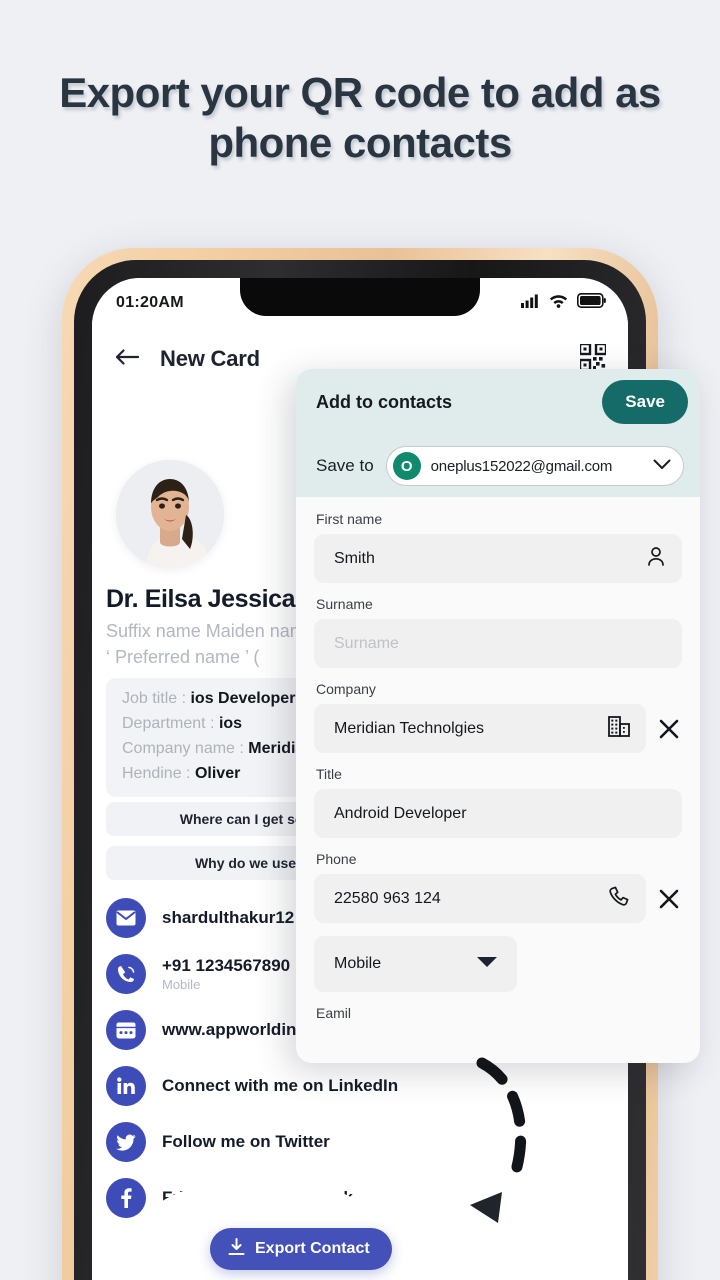  I want to click on list-item: Connect with me on LinkedIn, so click(252, 1086).